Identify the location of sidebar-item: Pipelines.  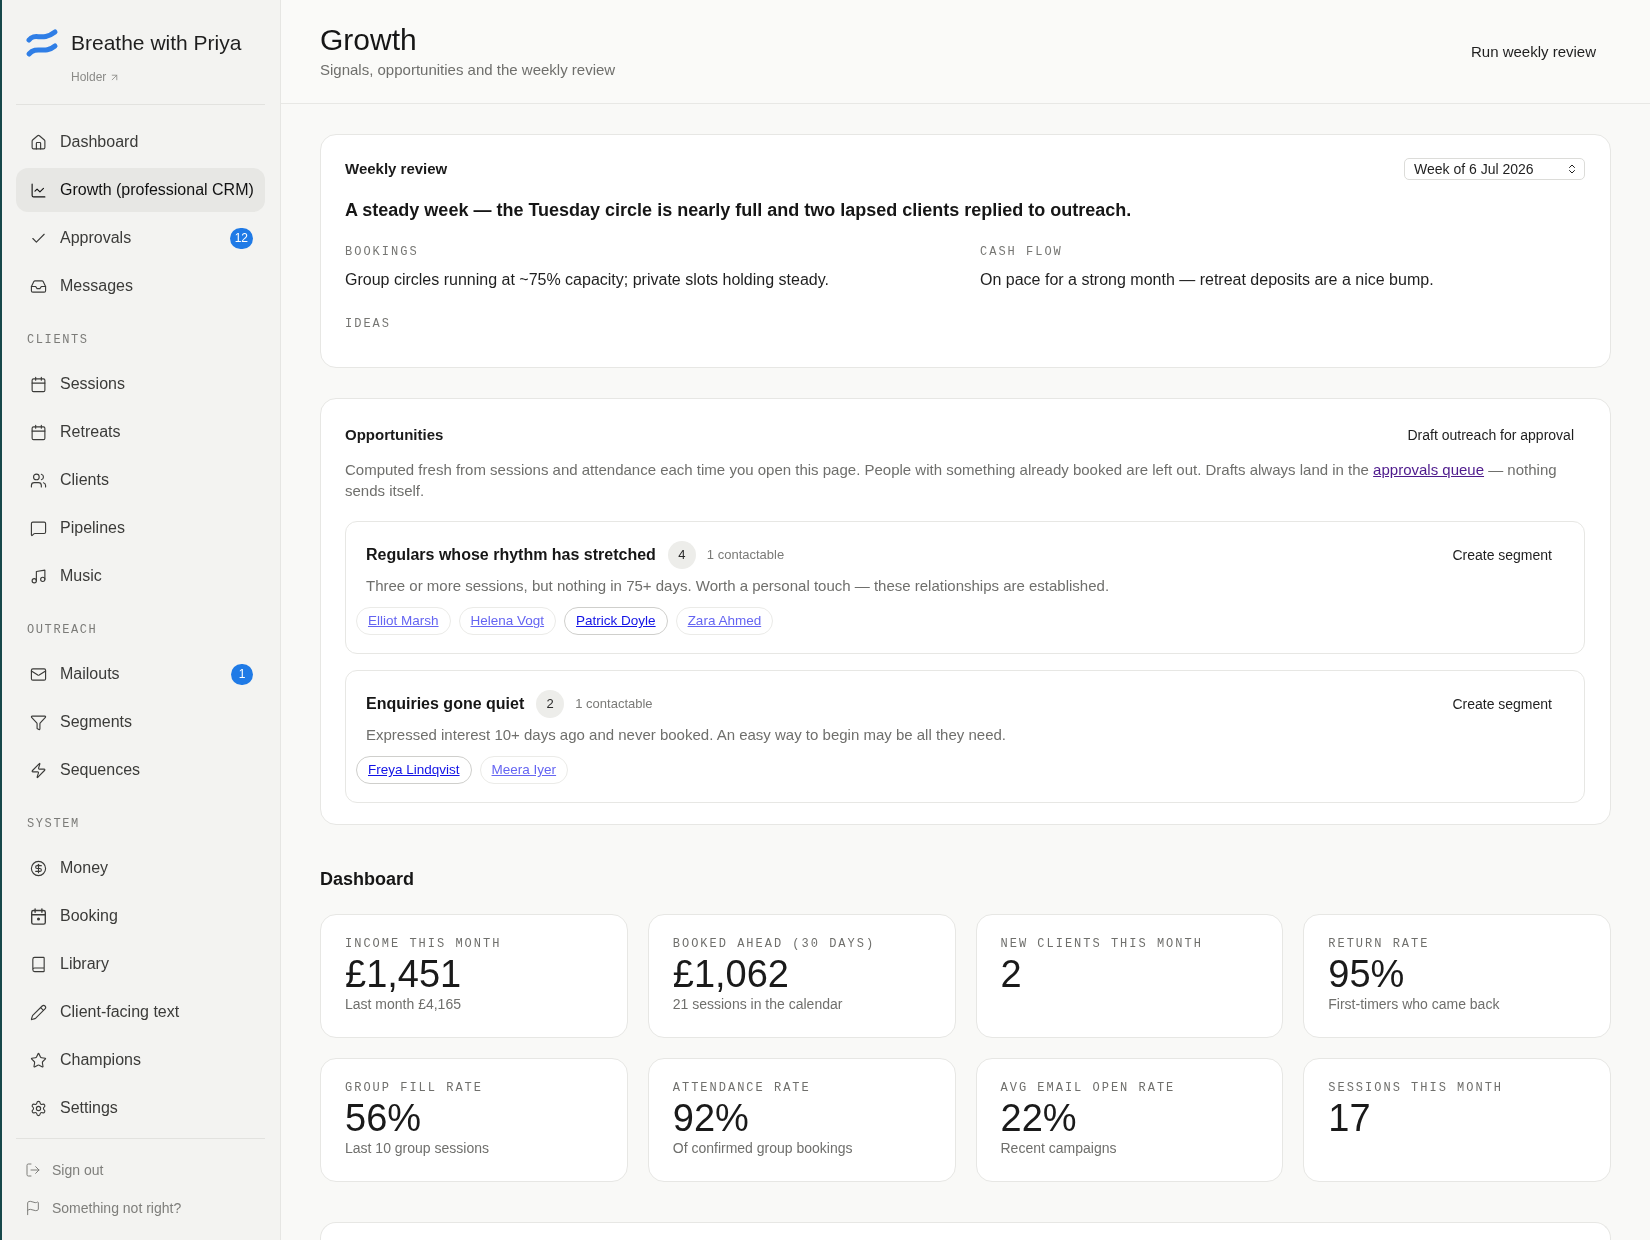
(140, 528).